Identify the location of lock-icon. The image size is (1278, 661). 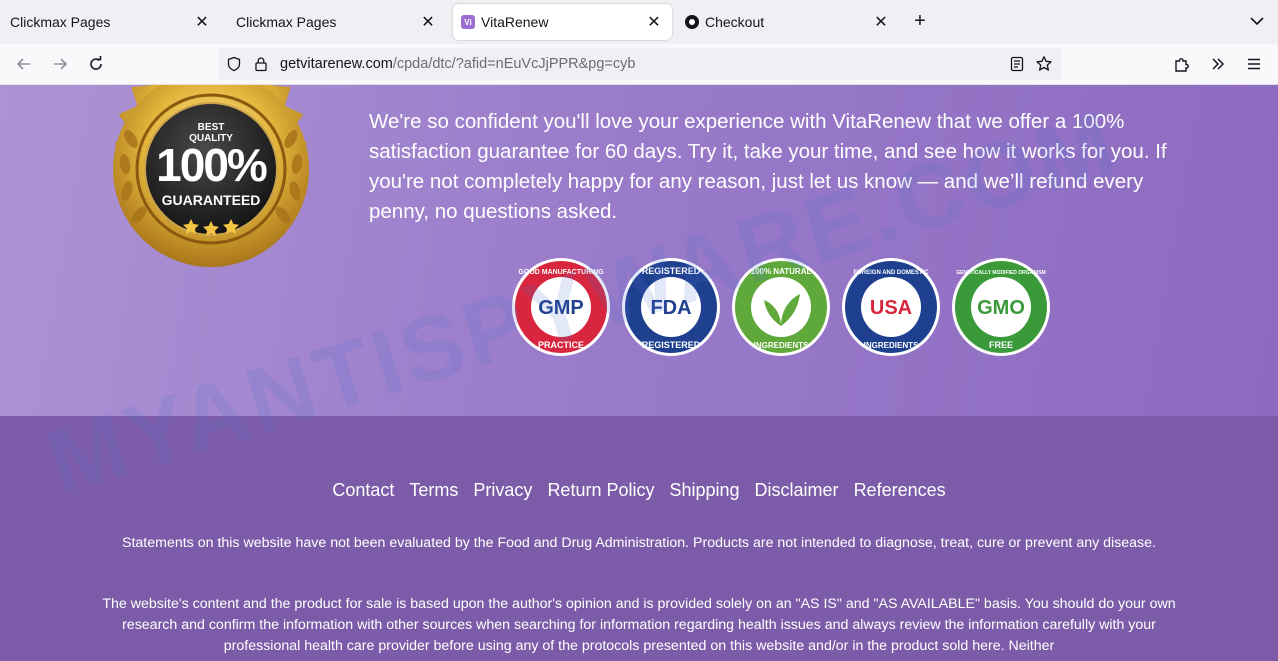
(261, 64).